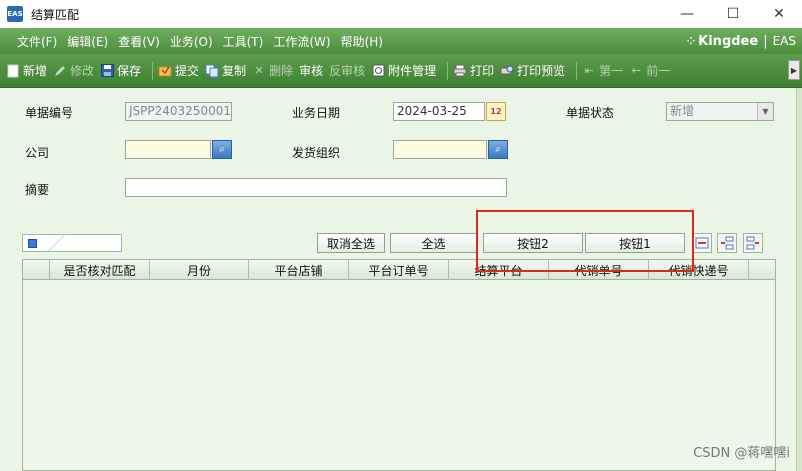  I want to click on prev-label: 前一, so click(658, 71).